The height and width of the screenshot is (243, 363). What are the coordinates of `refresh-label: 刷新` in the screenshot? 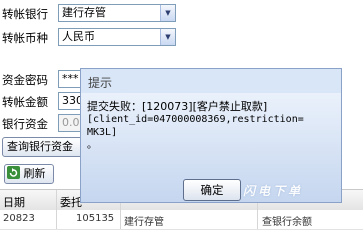 It's located at (34, 173).